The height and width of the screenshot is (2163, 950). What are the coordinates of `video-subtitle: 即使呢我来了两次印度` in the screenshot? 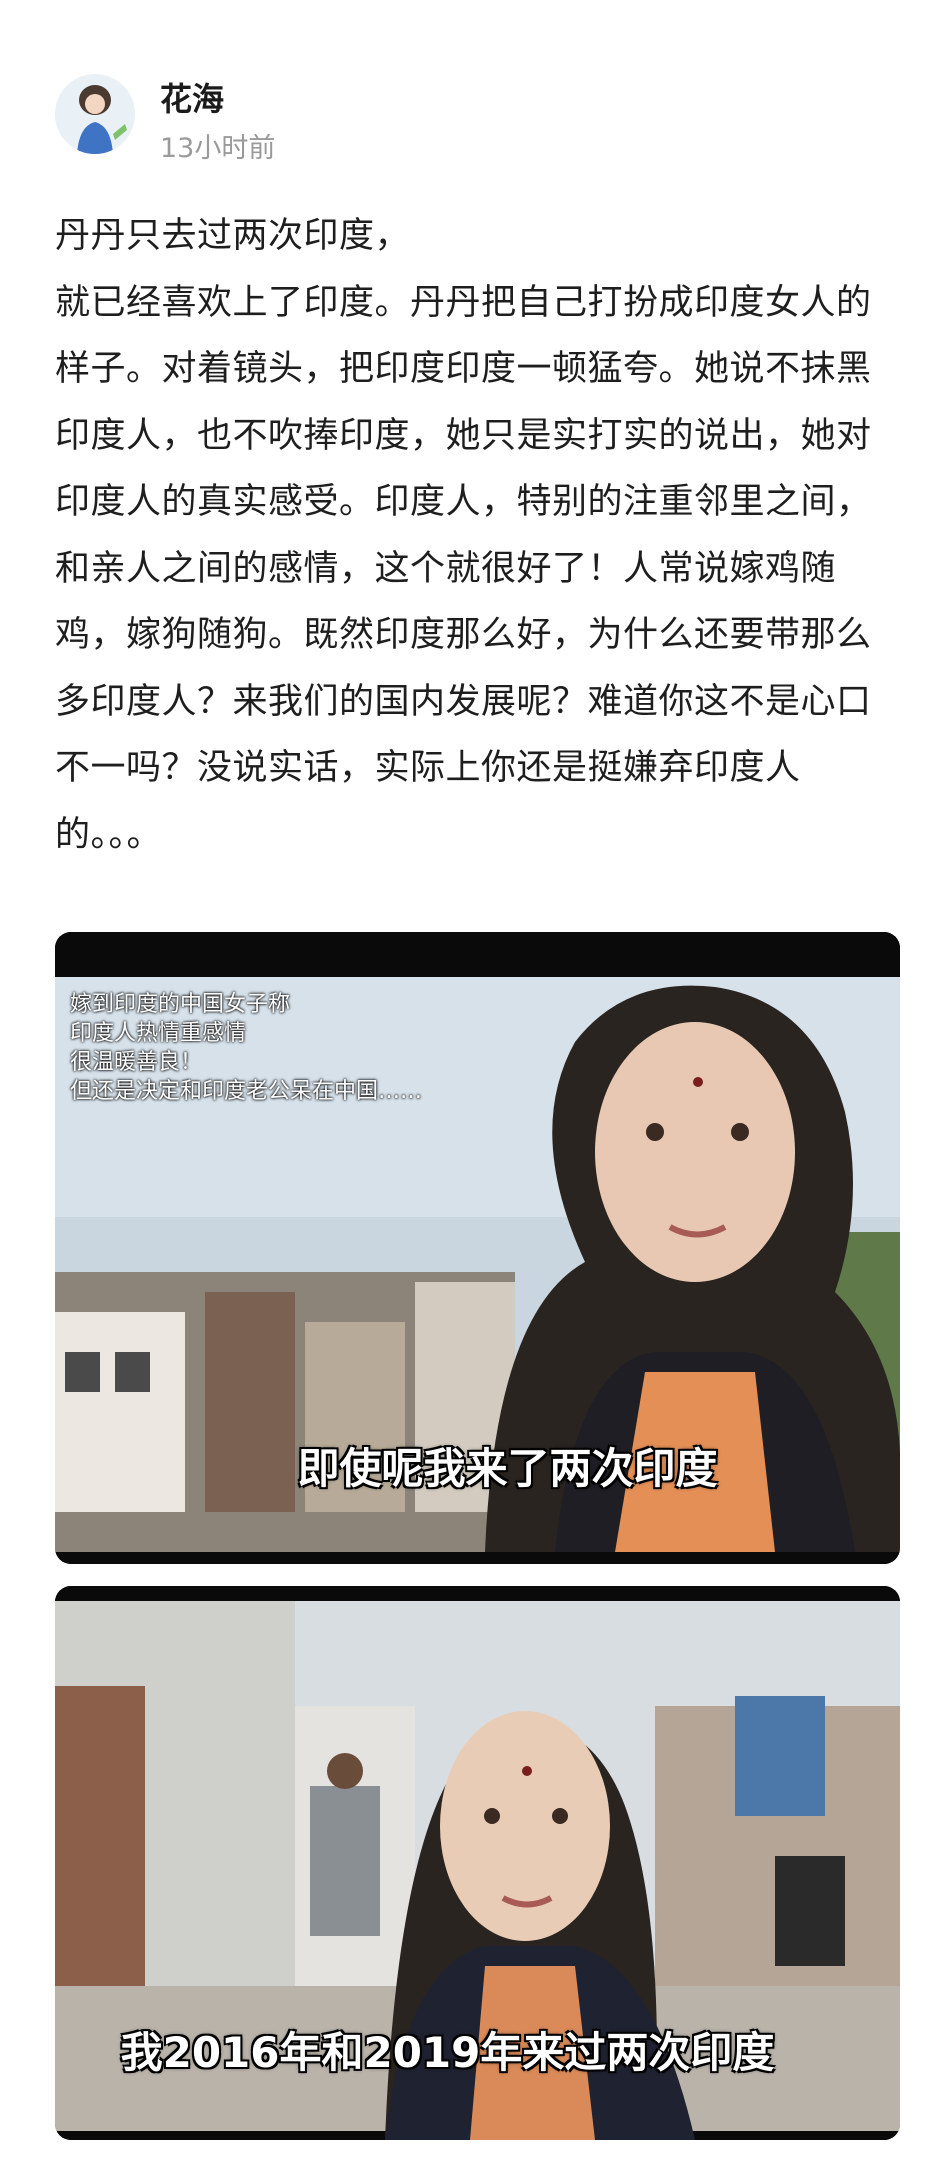 It's located at (507, 1468).